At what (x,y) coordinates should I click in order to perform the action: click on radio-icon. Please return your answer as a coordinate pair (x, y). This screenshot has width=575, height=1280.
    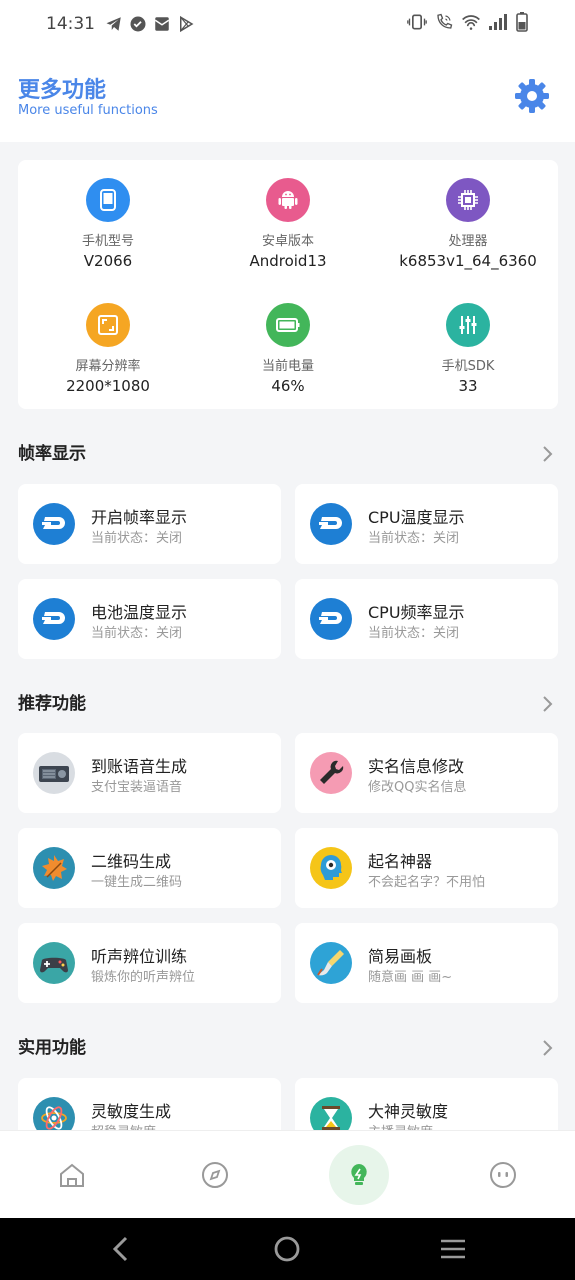
    Looking at the image, I should click on (54, 773).